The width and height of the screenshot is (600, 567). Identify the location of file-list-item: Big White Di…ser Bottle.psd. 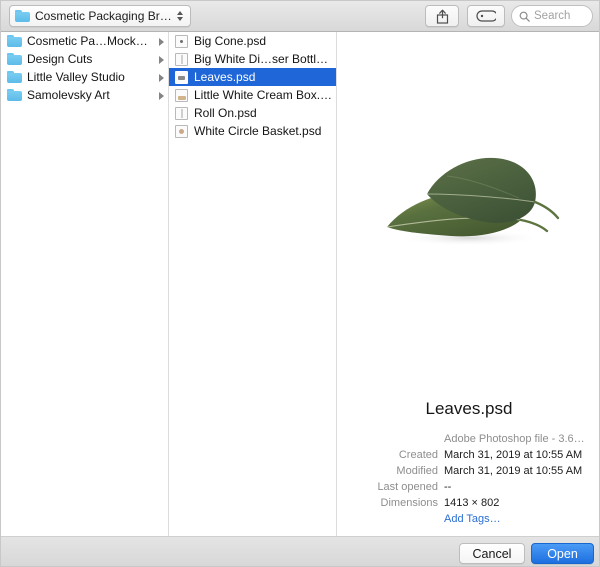
(252, 59).